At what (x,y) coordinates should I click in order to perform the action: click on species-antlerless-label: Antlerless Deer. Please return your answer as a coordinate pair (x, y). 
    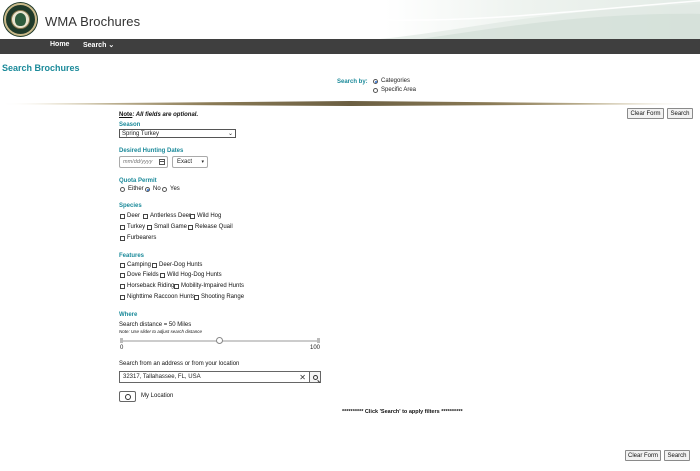
    Looking at the image, I should click on (171, 216).